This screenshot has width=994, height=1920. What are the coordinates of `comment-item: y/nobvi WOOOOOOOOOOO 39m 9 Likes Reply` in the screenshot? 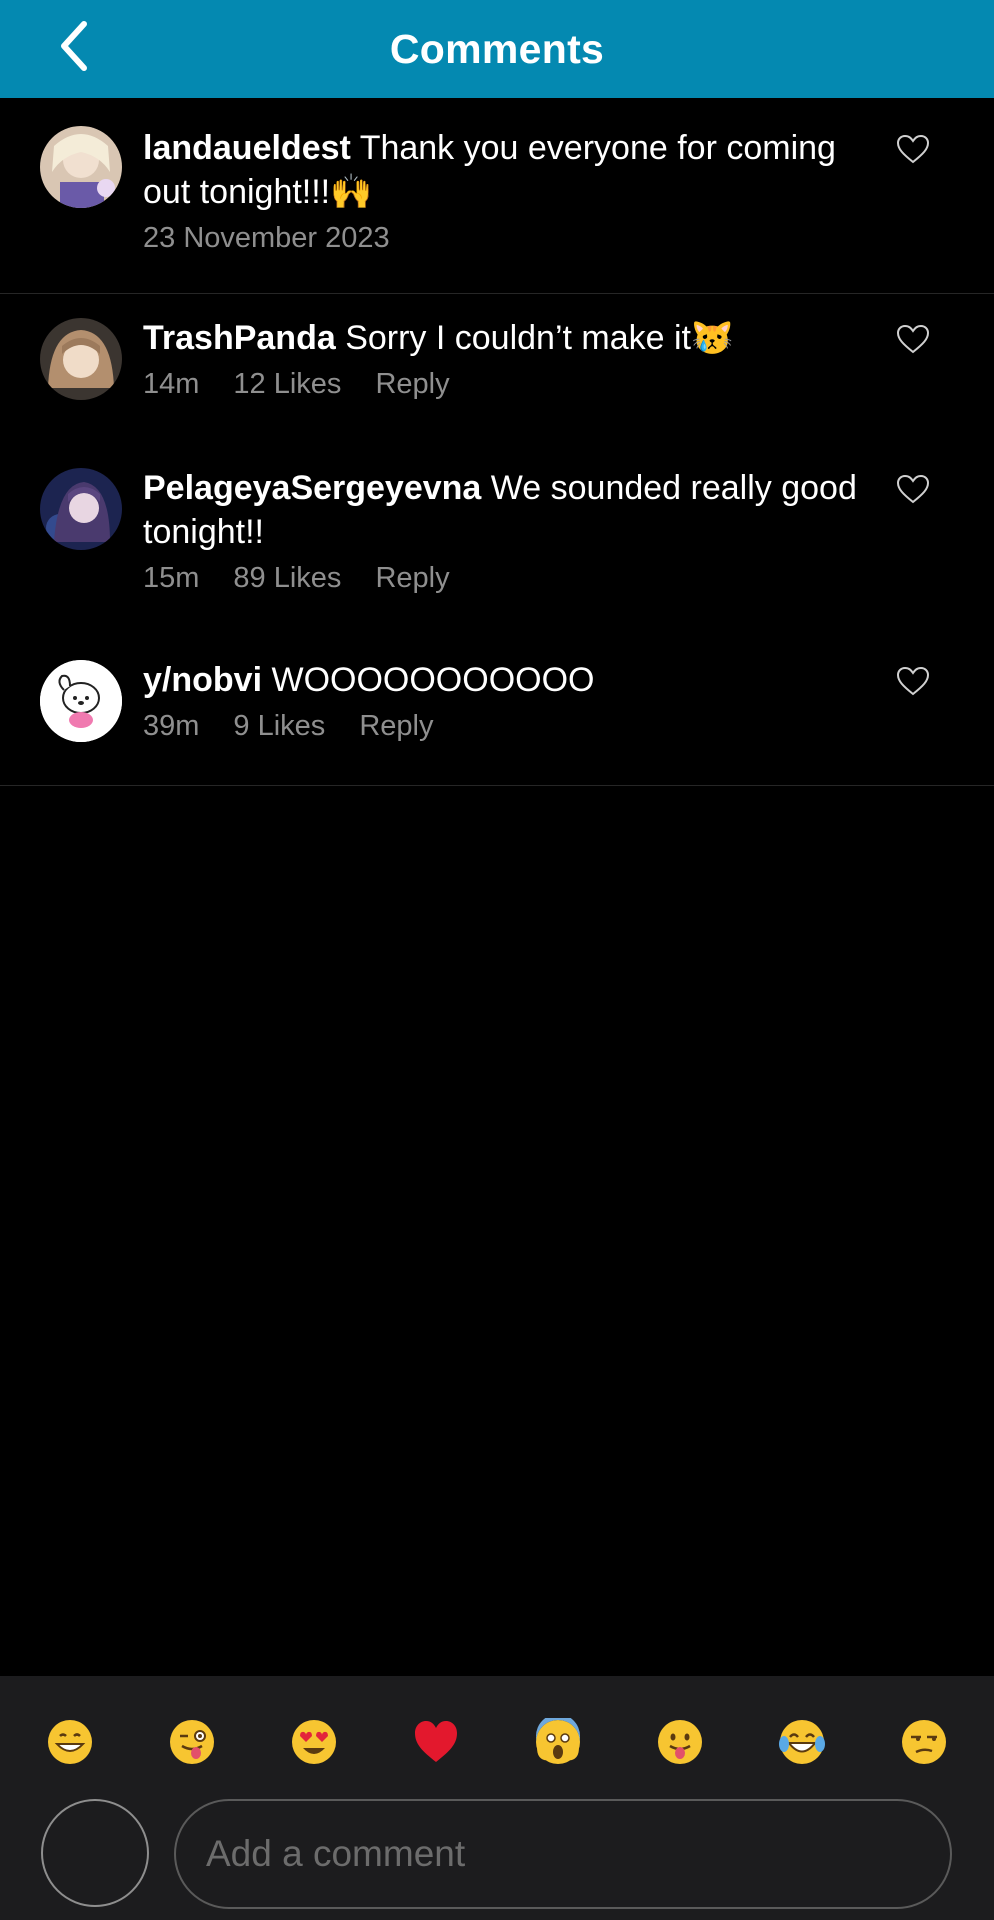 It's located at (497, 712).